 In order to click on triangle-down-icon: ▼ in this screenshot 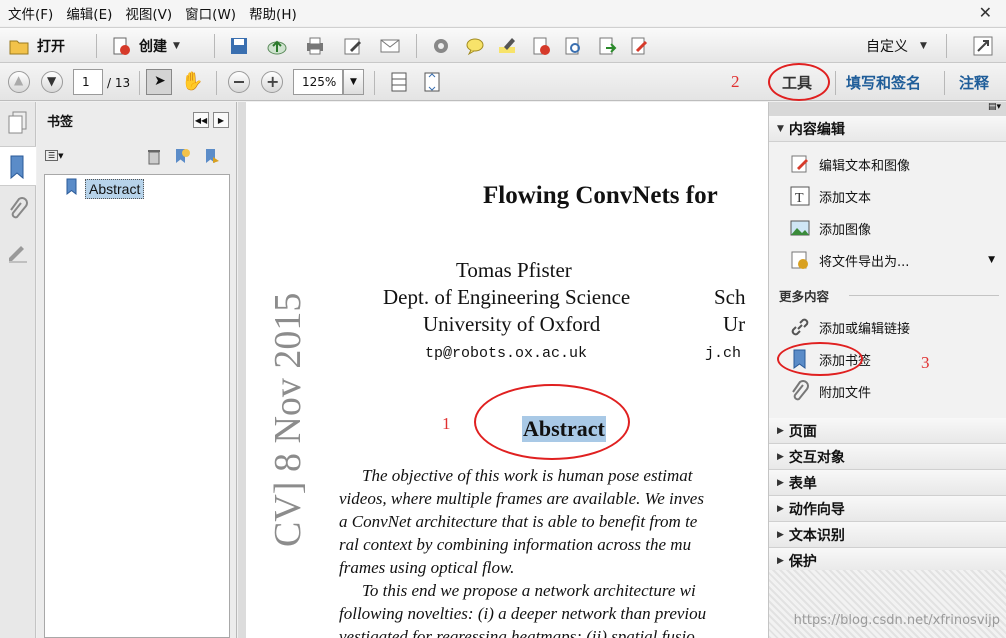, I will do `click(780, 128)`.